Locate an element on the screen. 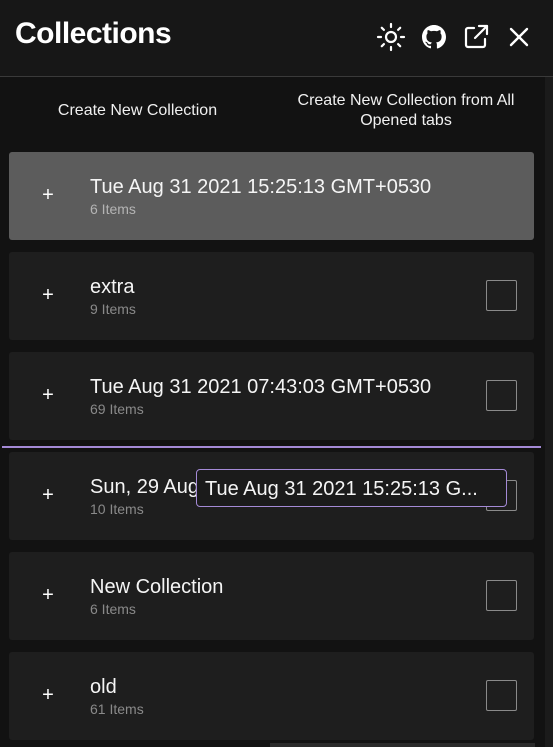  collection-name: New Collection is located at coordinates (157, 587).